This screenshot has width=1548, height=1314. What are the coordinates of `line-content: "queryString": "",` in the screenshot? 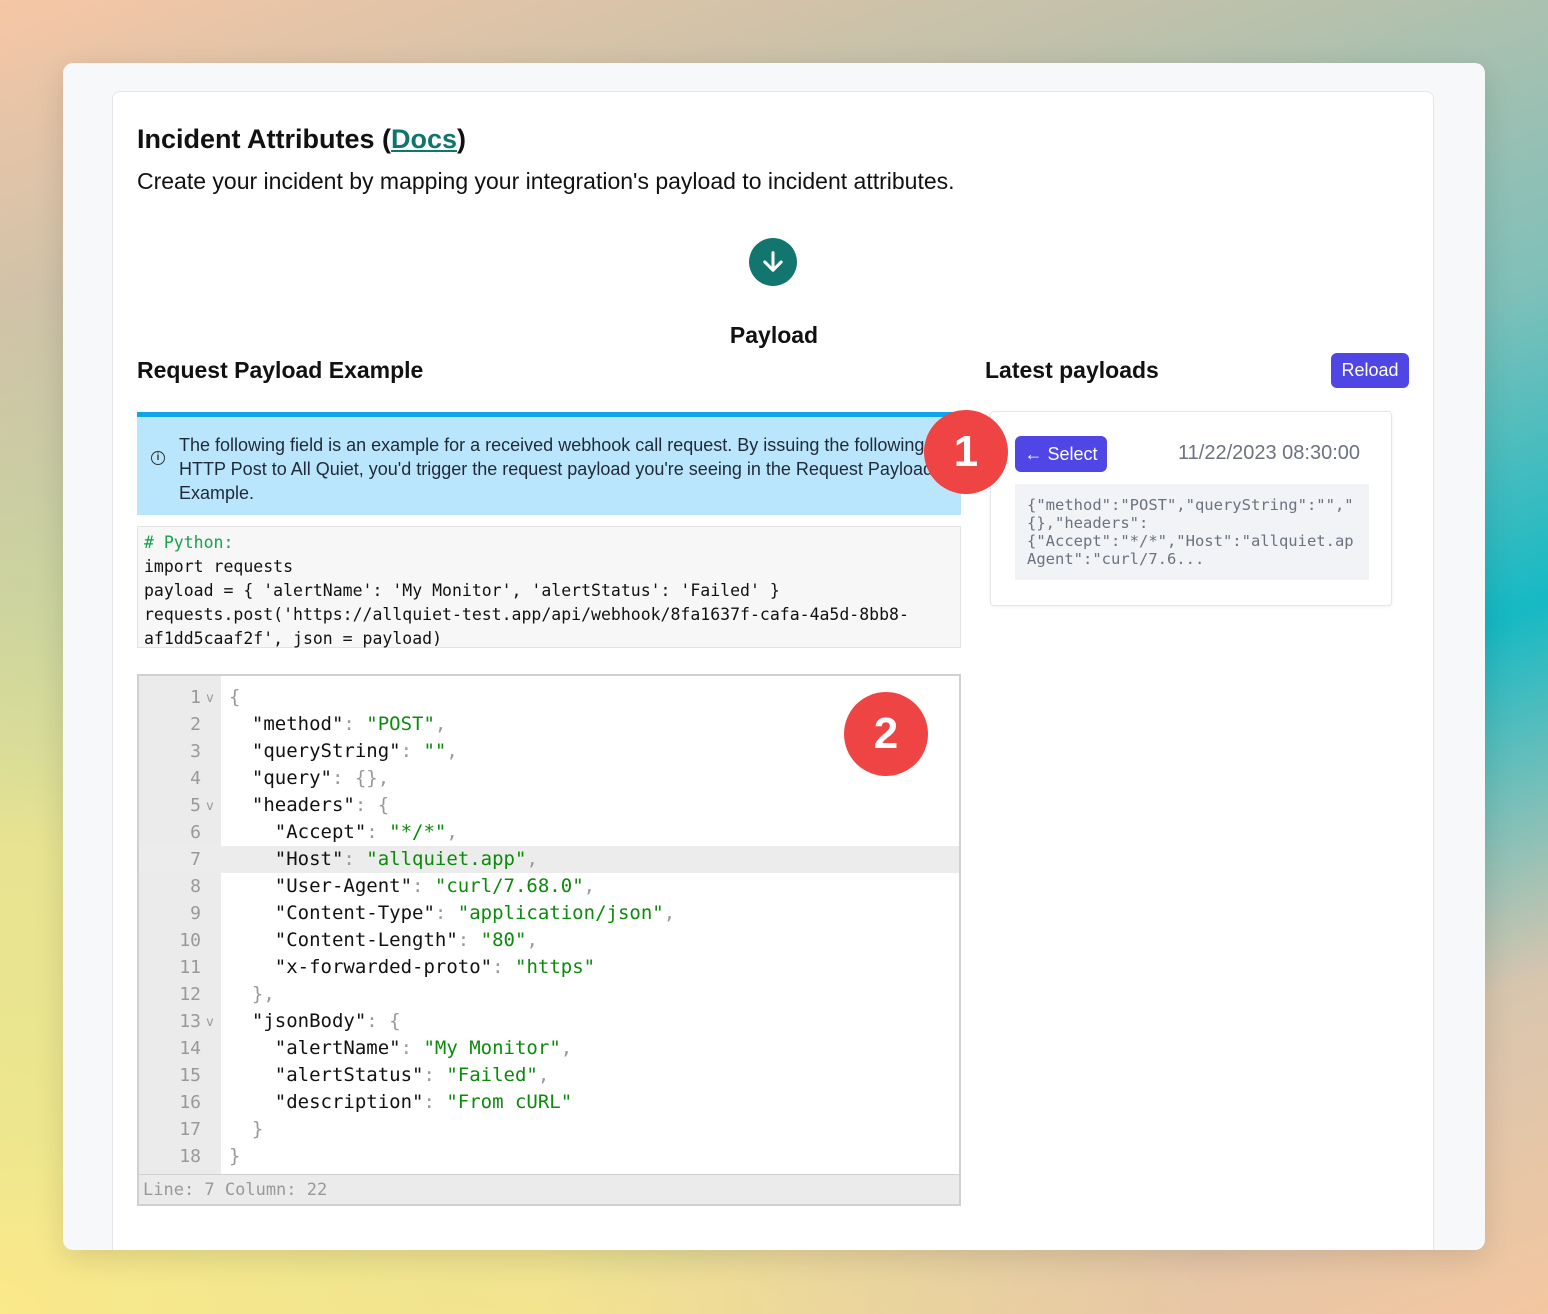 It's located at (343, 751).